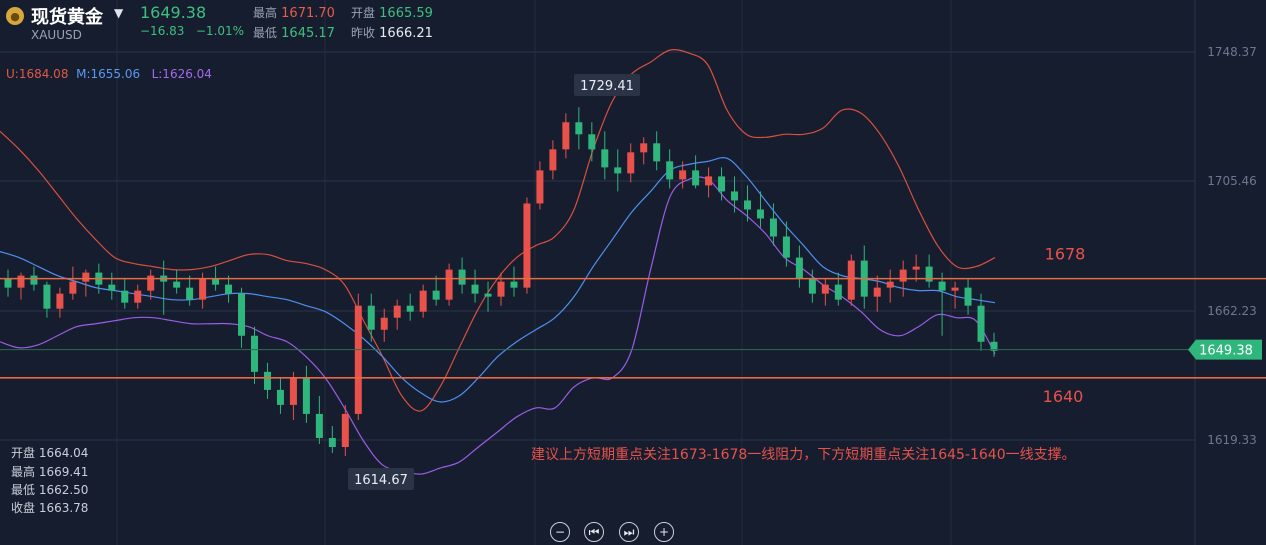 This screenshot has width=1266, height=545. I want to click on resistance-label: 1678, so click(1065, 254).